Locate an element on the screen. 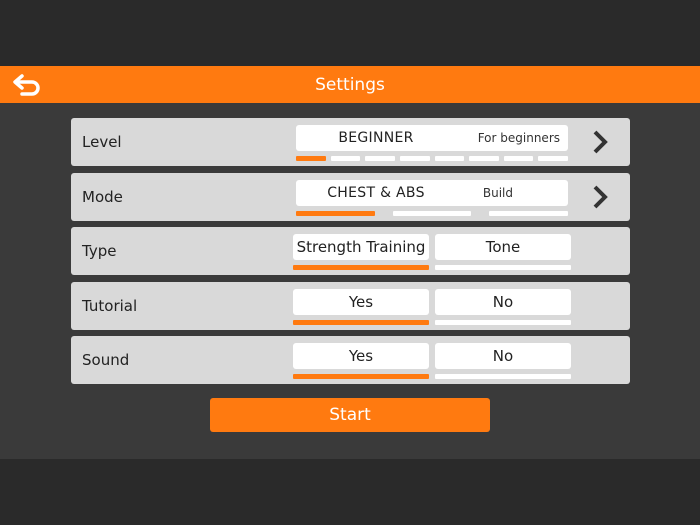 The width and height of the screenshot is (700, 525). mode-value: CHEST & ABS is located at coordinates (376, 193).